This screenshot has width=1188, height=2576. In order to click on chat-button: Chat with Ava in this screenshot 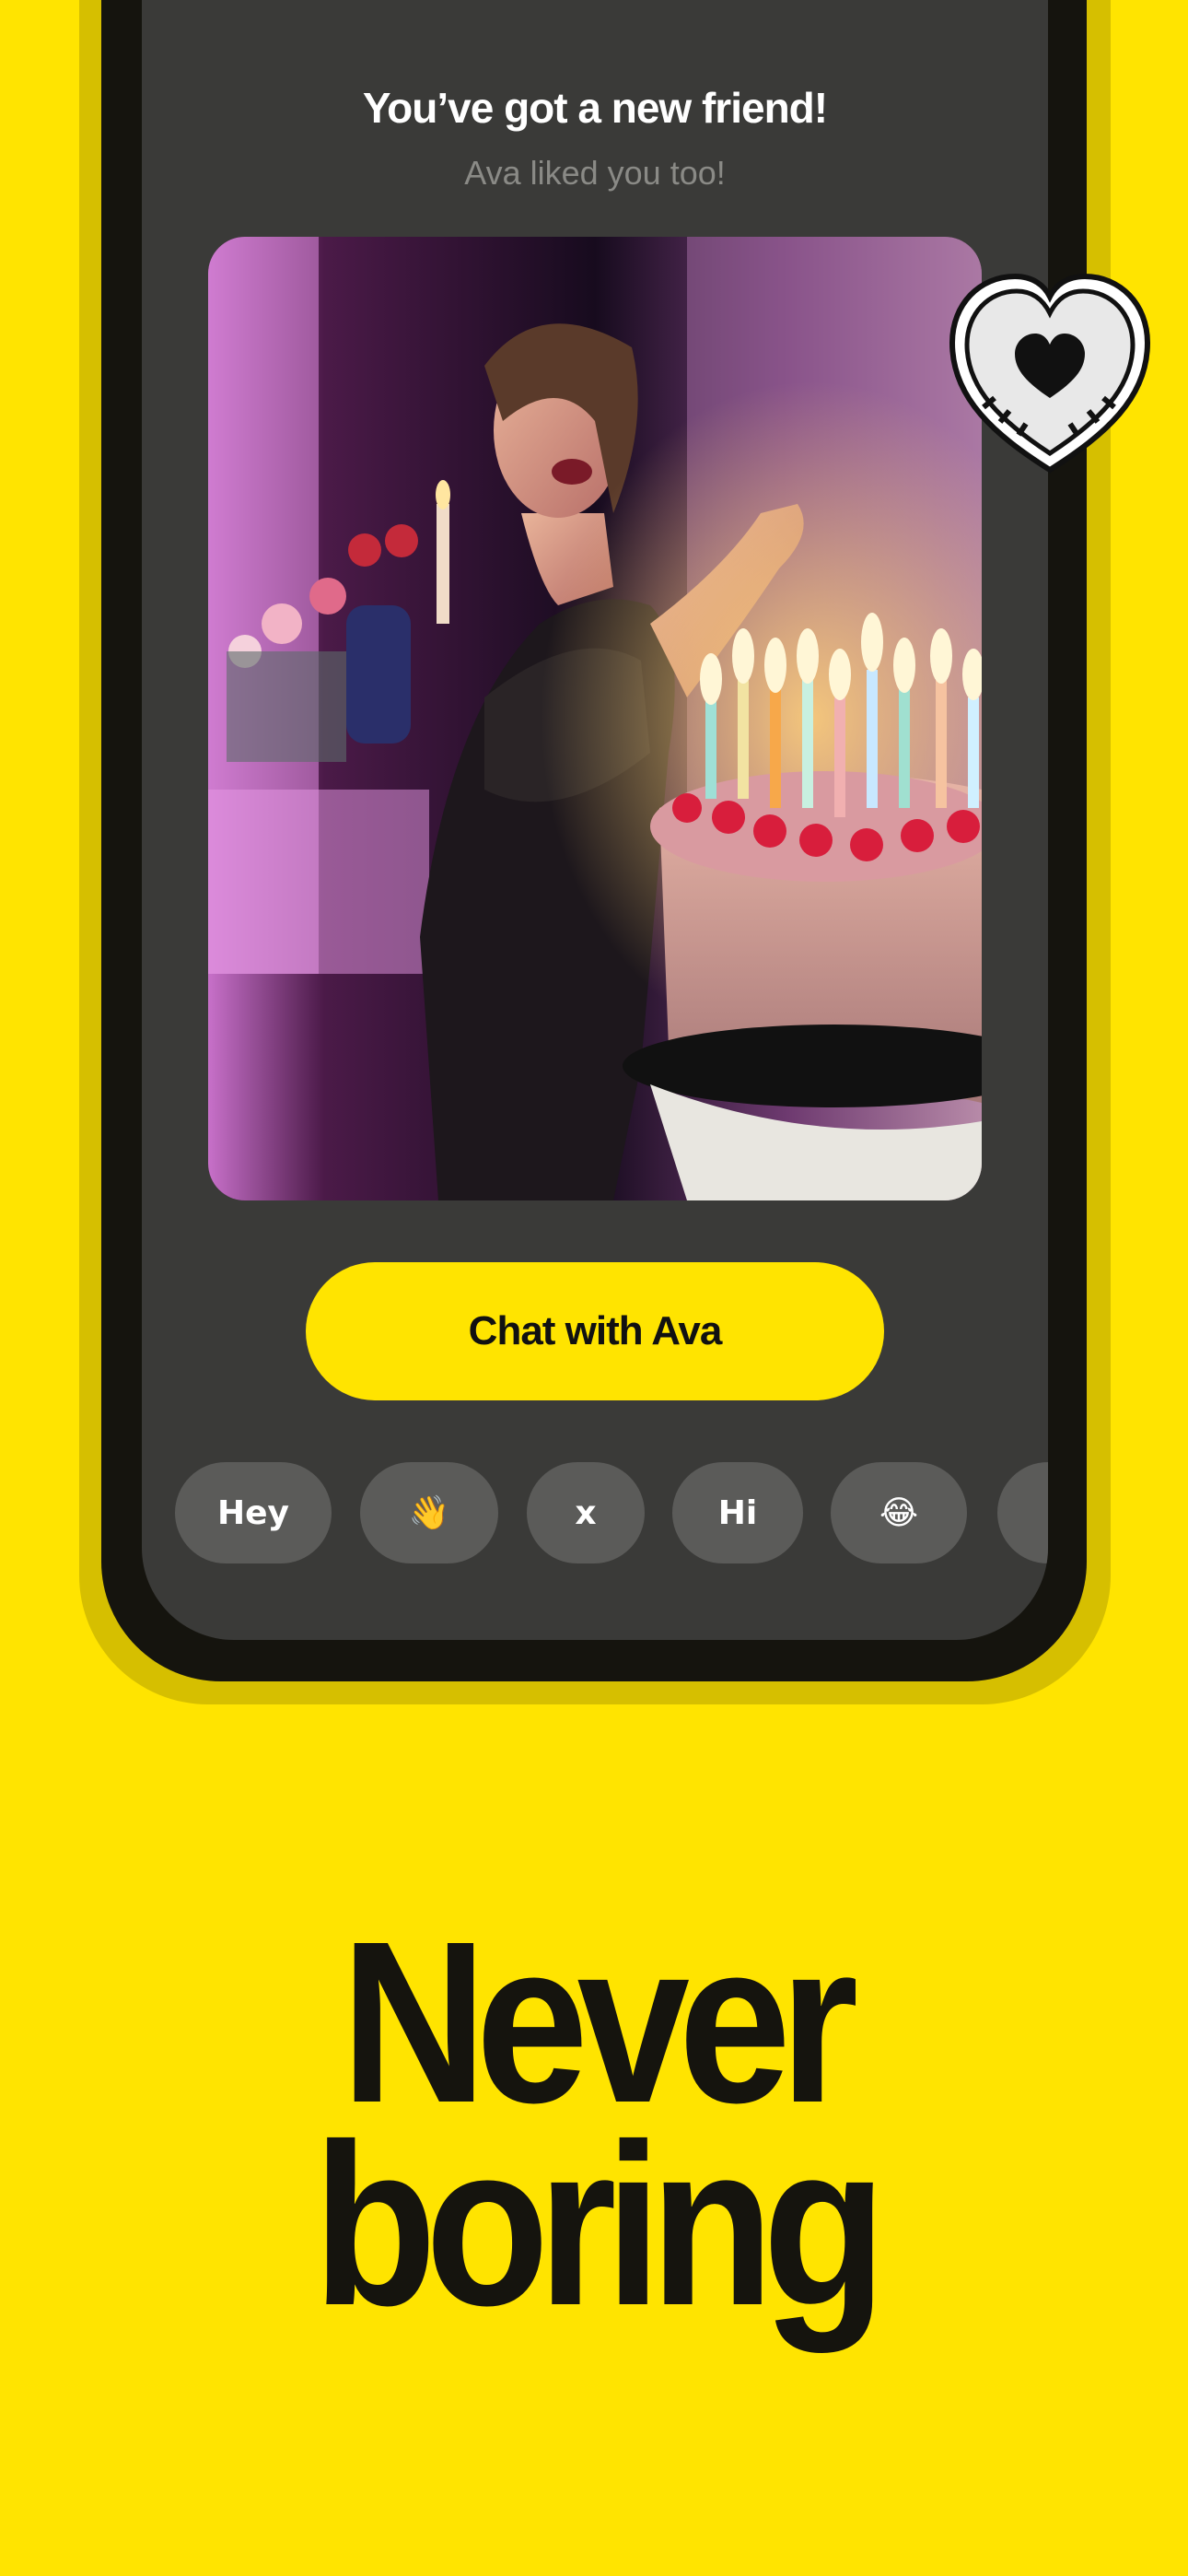, I will do `click(595, 1331)`.